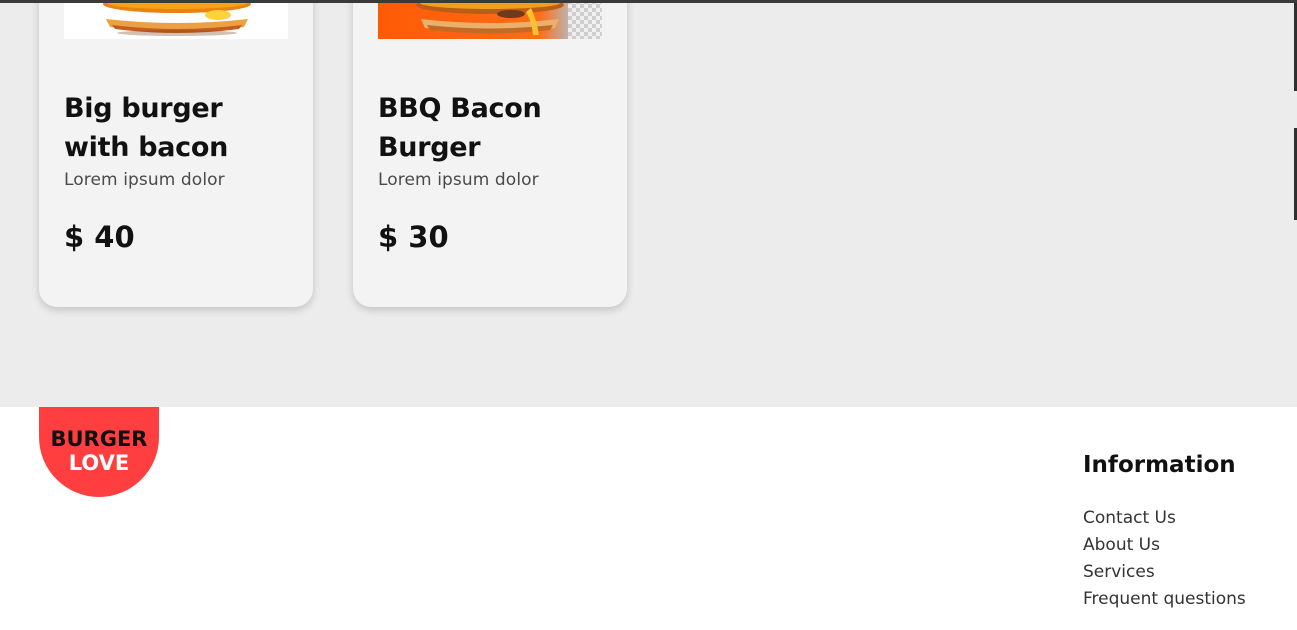 The height and width of the screenshot is (630, 1297). I want to click on transparent-pattern, so click(585, 19).